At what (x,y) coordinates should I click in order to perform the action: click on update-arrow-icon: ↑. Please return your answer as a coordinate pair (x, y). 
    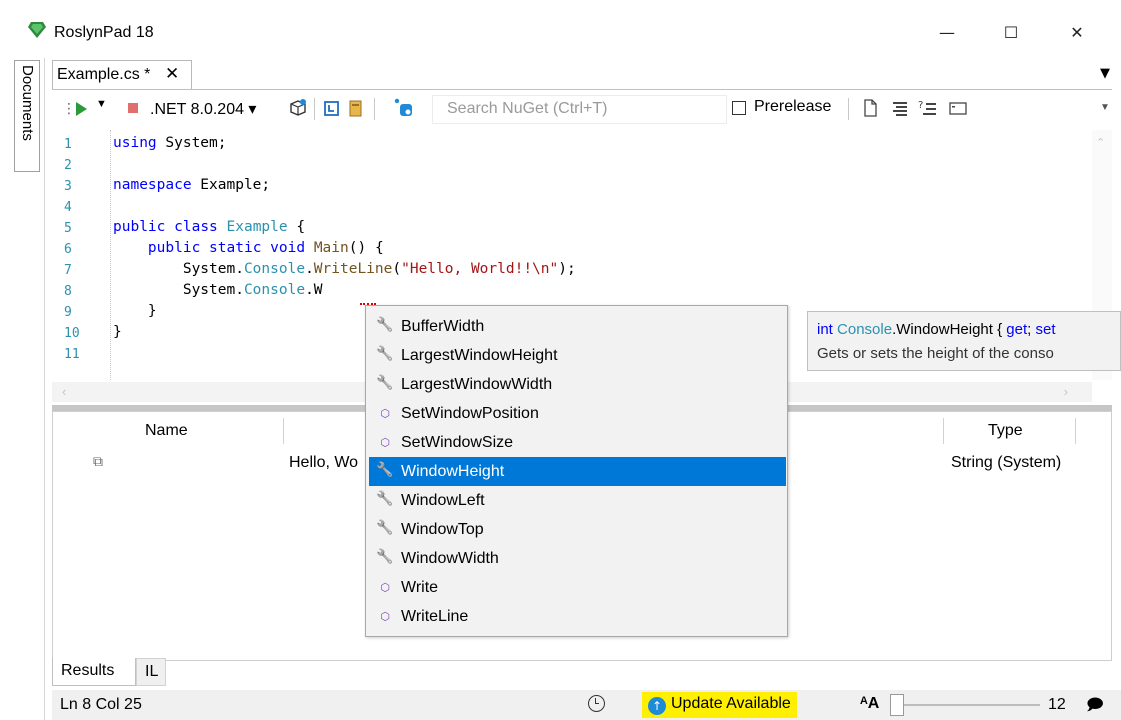
    Looking at the image, I should click on (657, 706).